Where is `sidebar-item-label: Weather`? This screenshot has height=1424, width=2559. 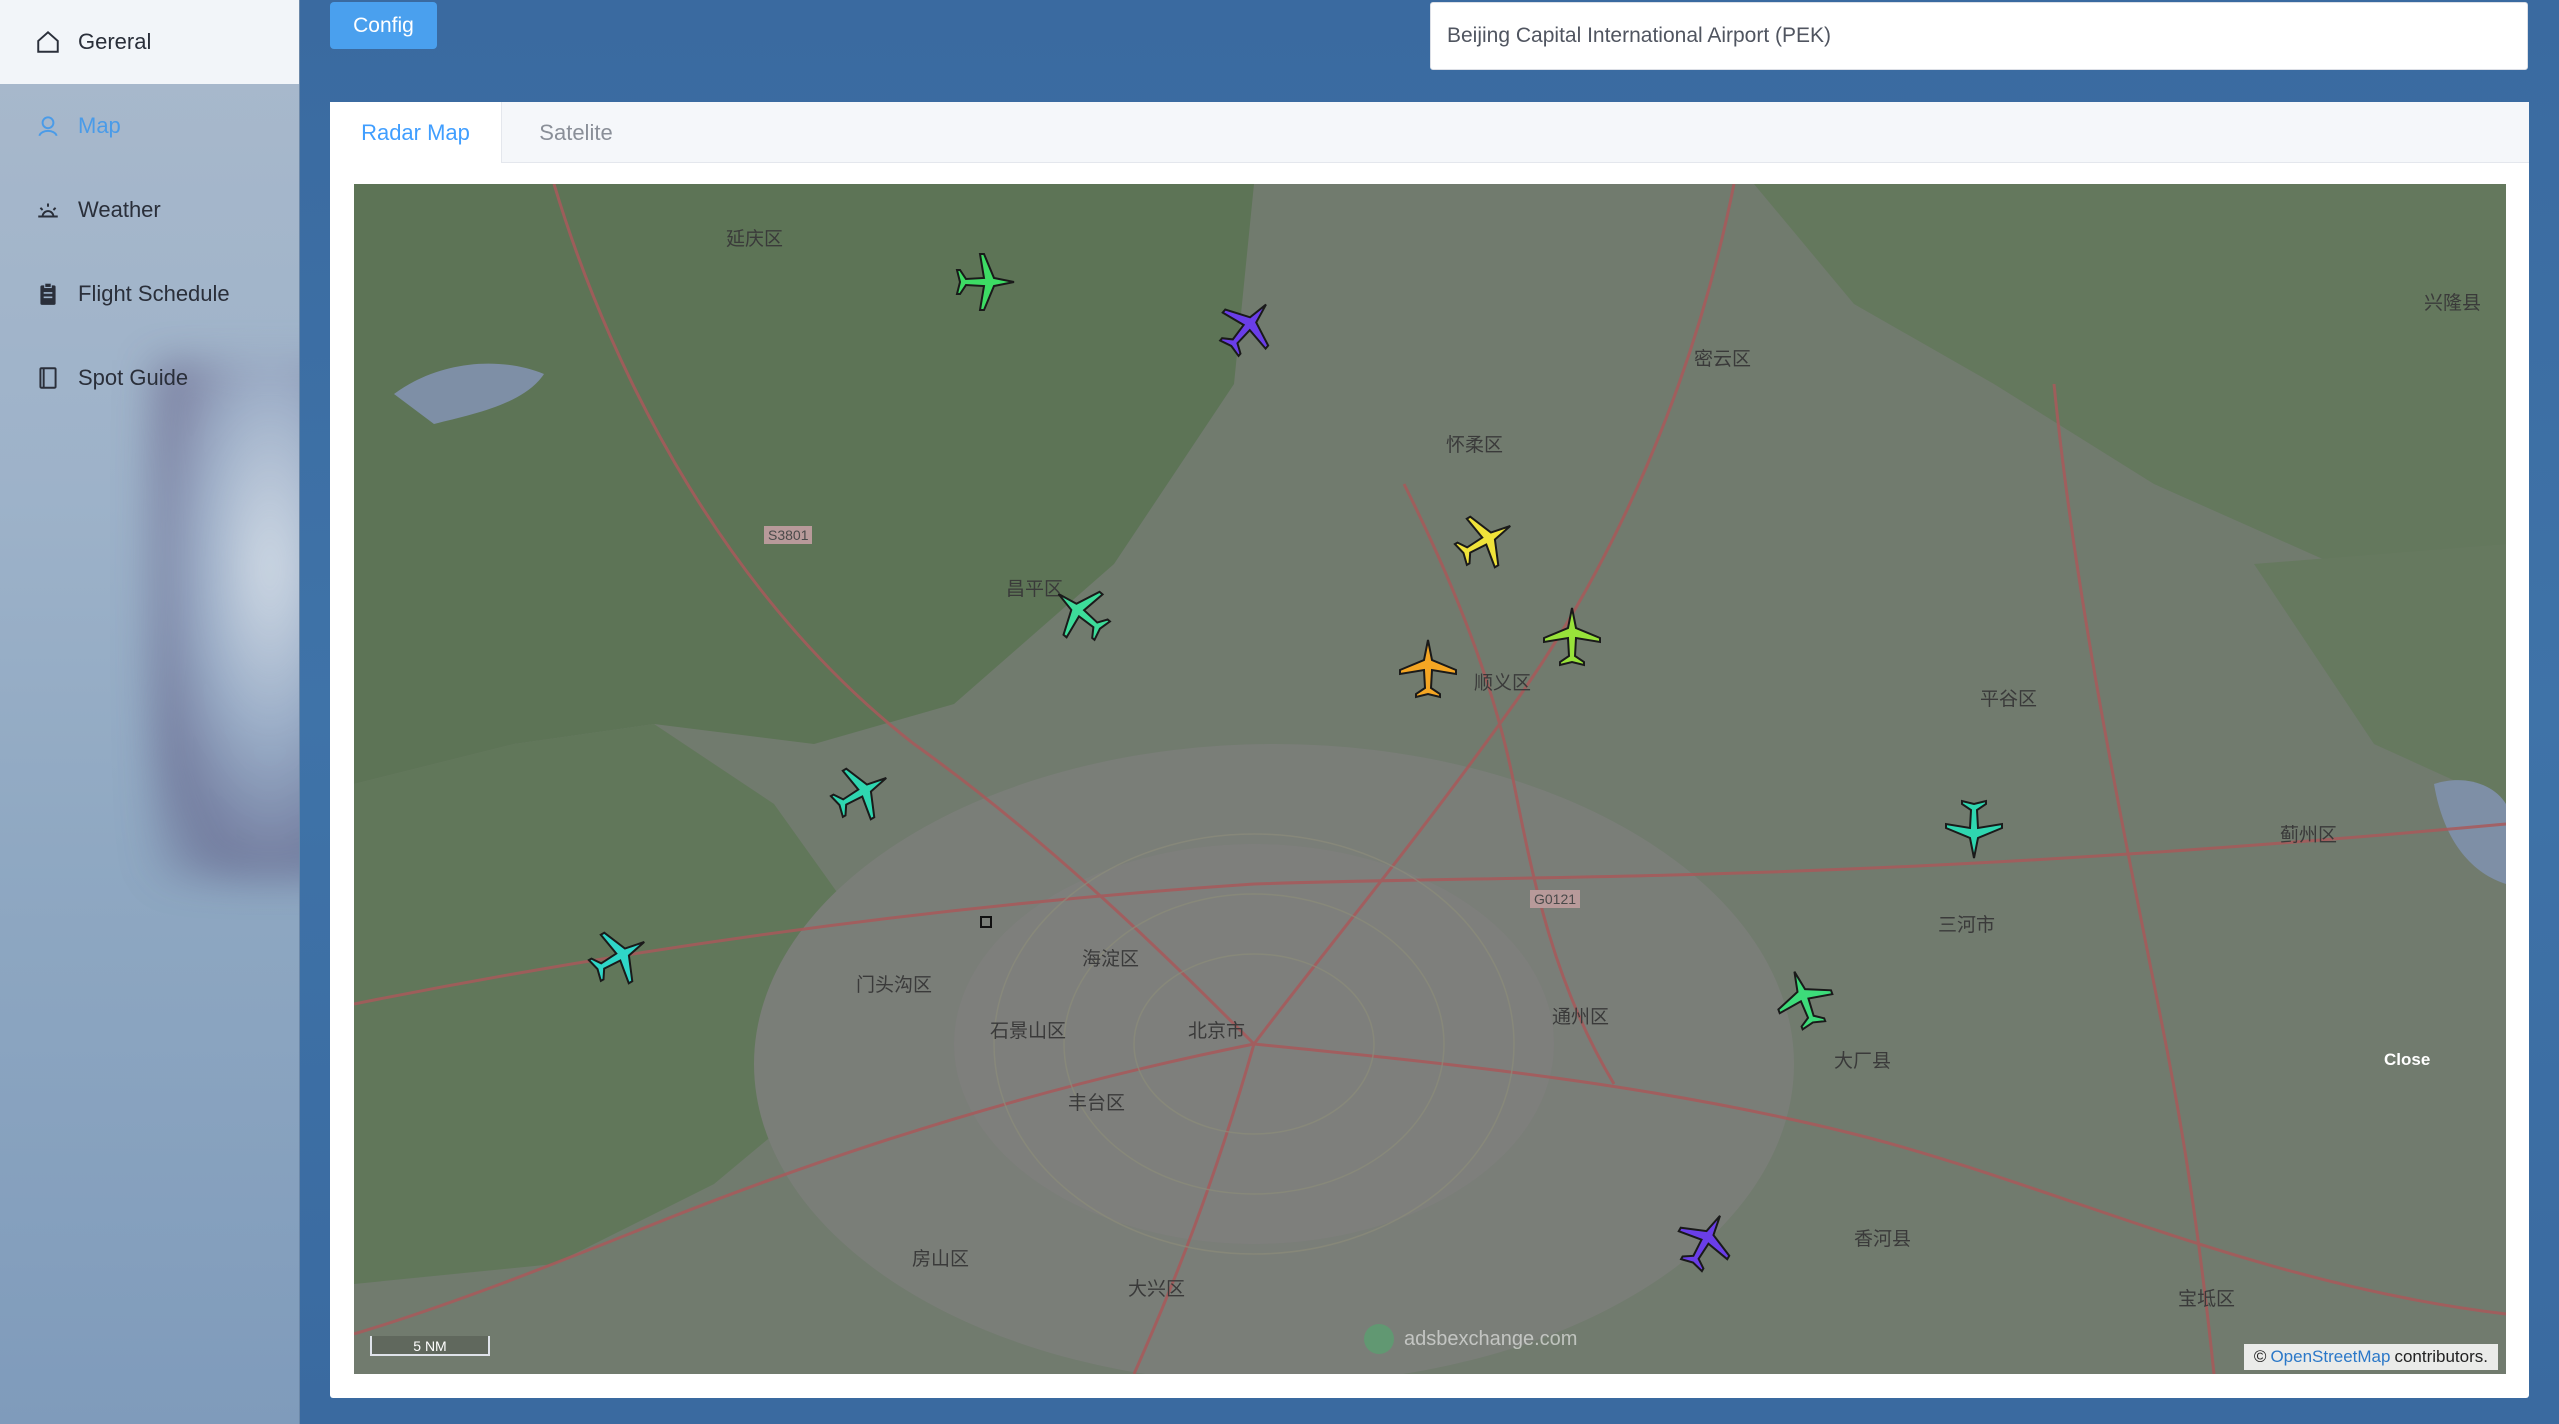
sidebar-item-label: Weather is located at coordinates (119, 209).